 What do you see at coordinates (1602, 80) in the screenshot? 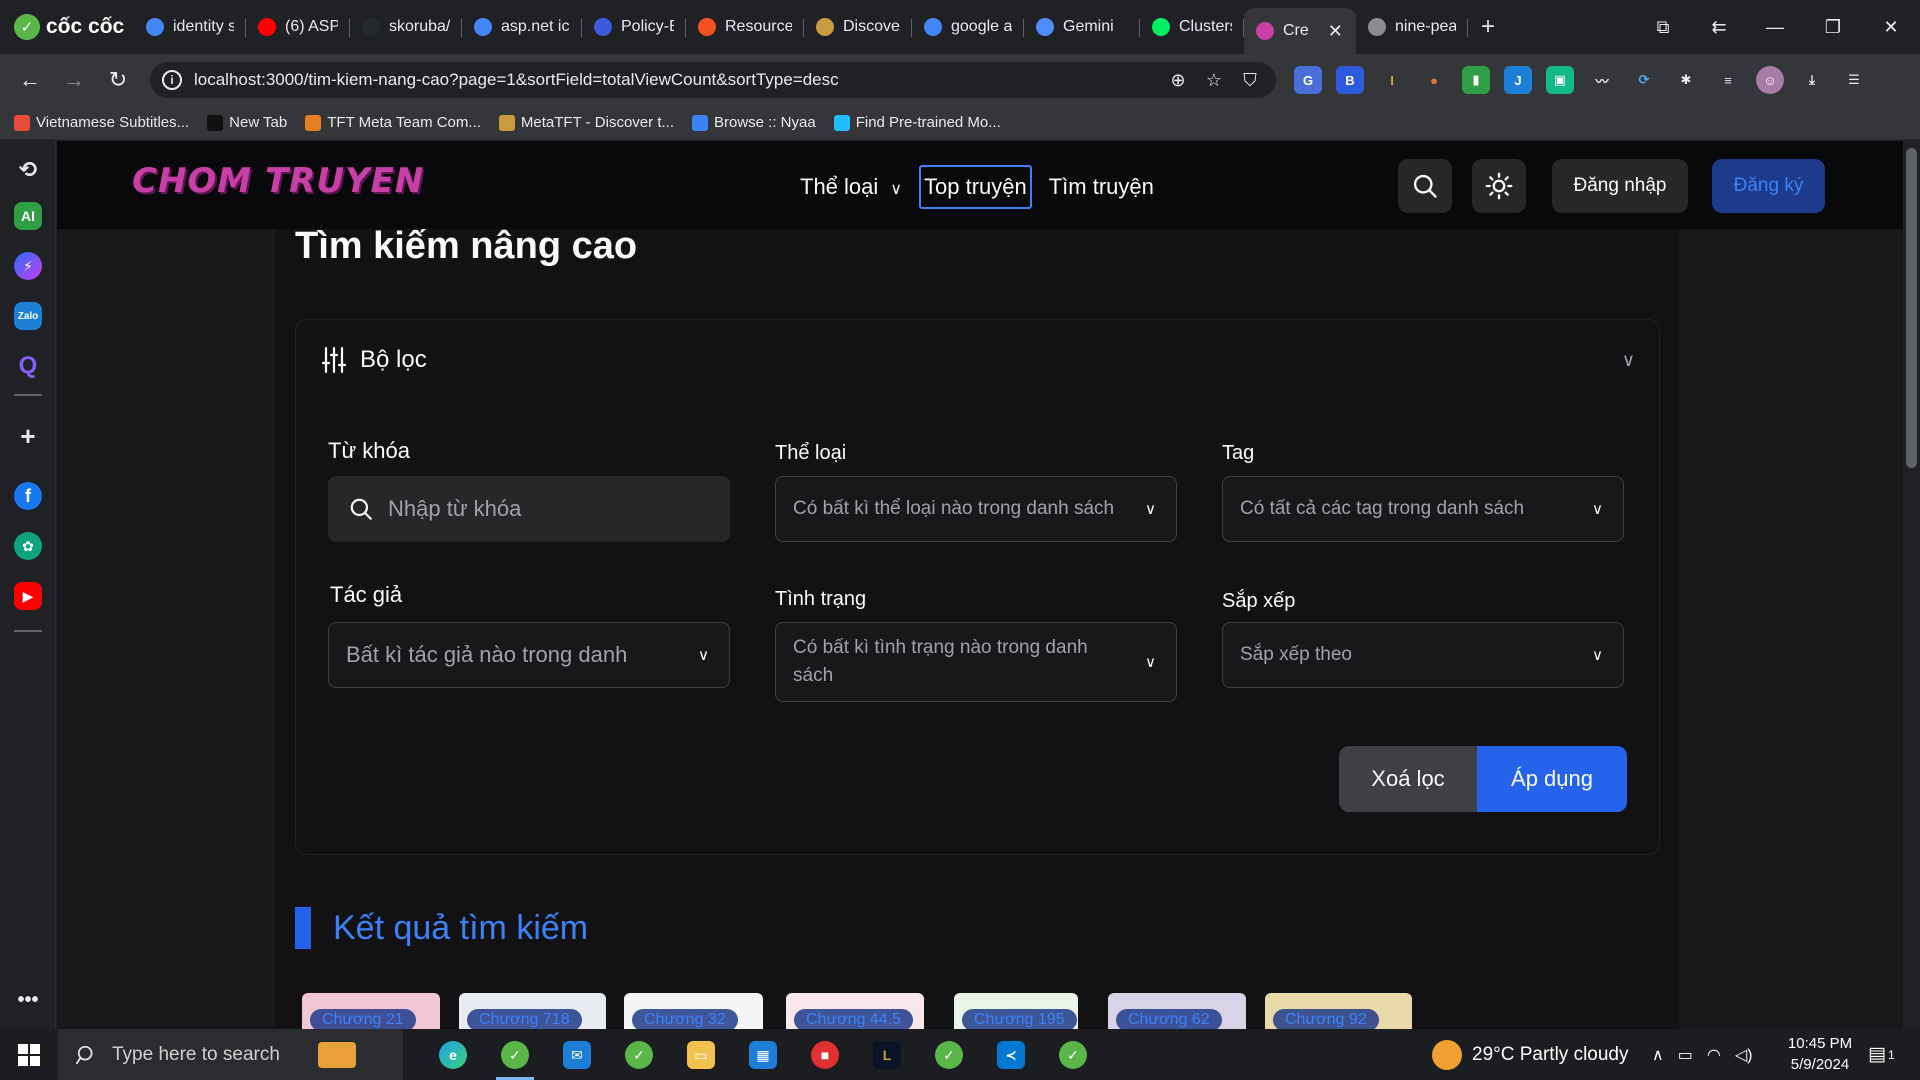
I see `mustache-extension-icon: 〰` at bounding box center [1602, 80].